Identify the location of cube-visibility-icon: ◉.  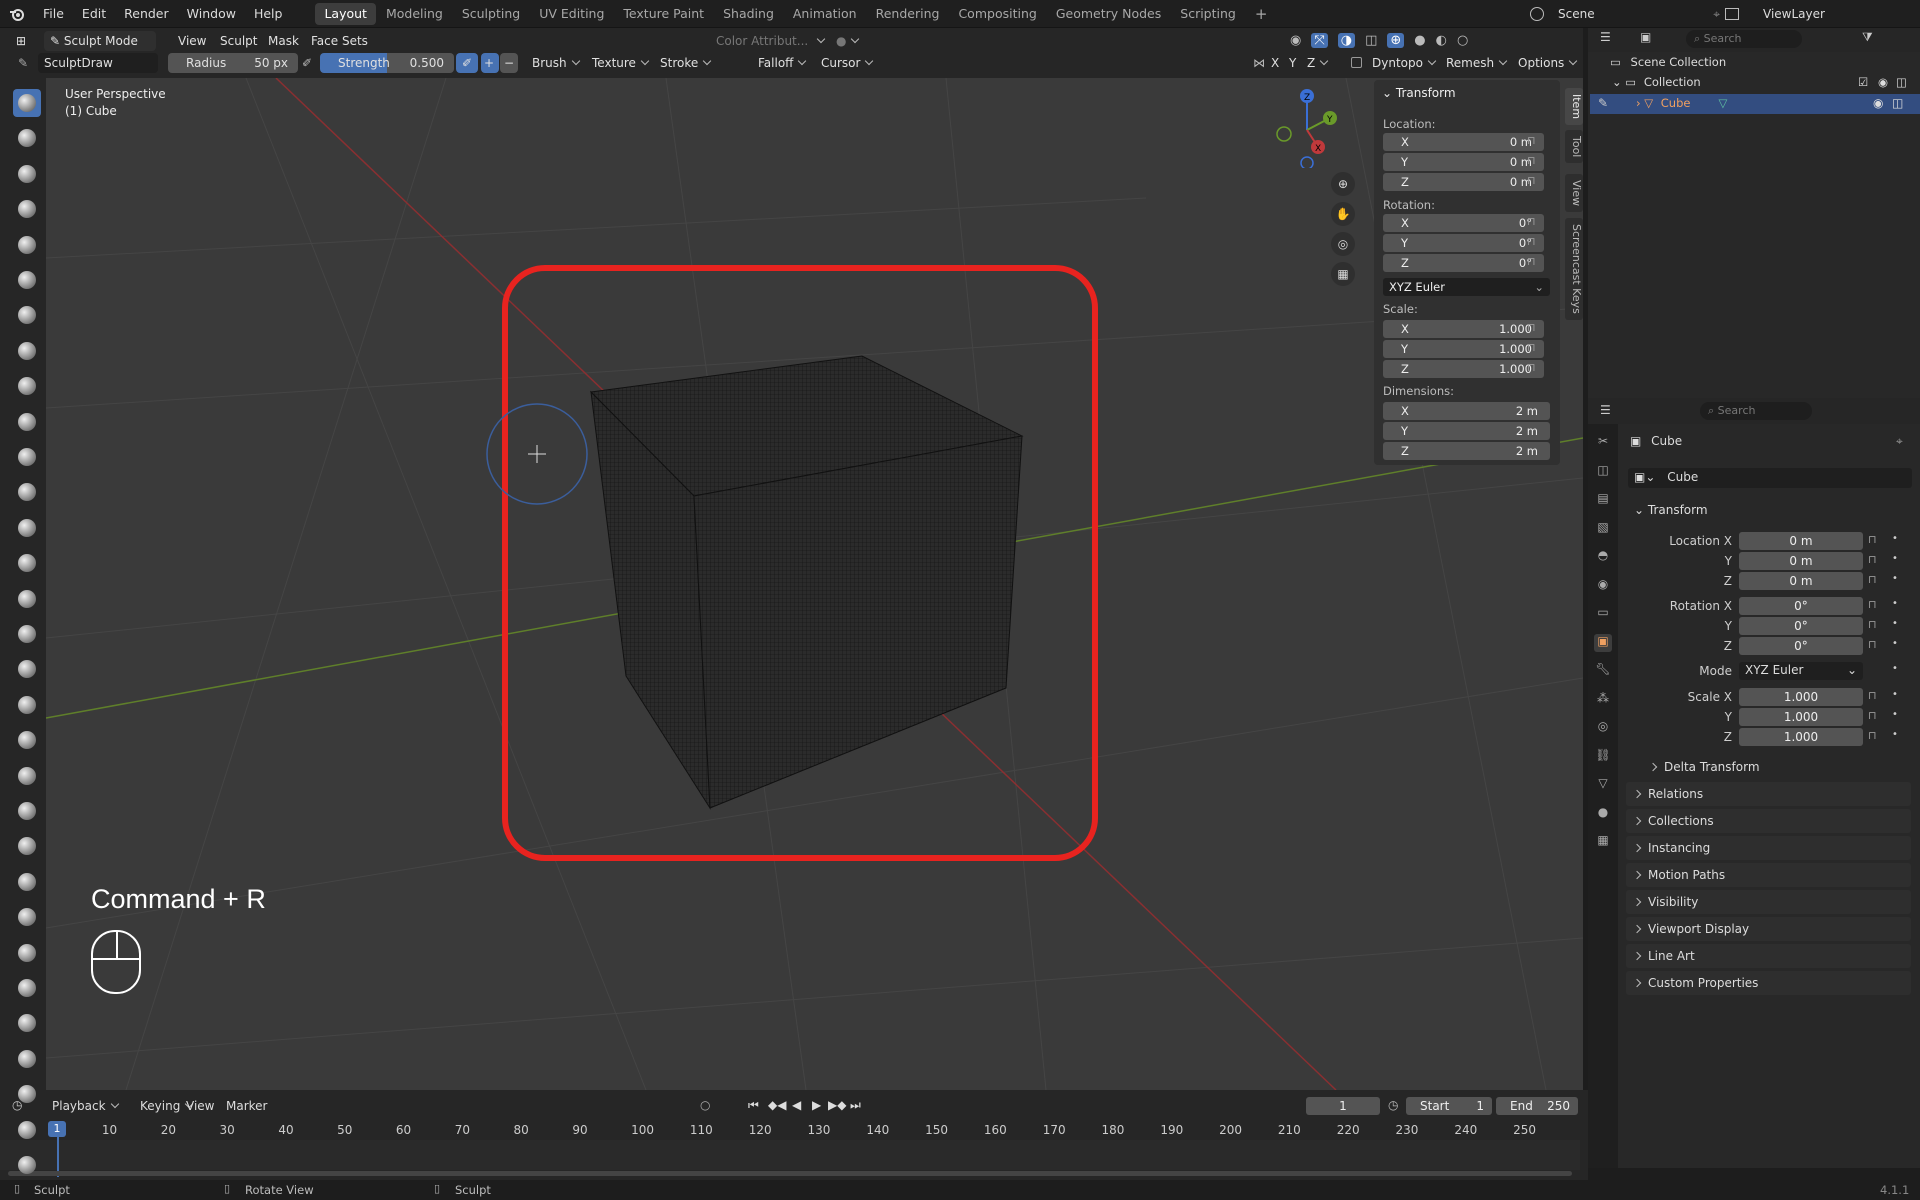
(1878, 103).